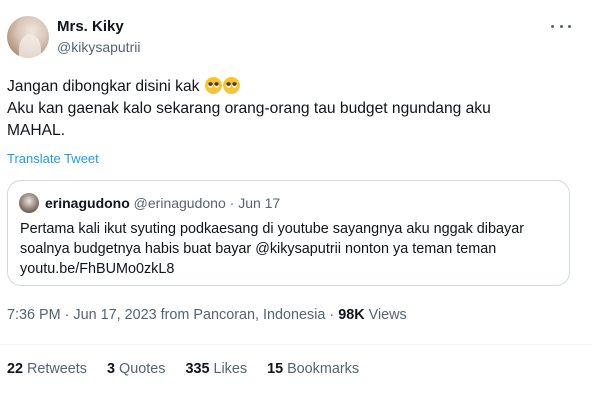 The width and height of the screenshot is (592, 393). I want to click on retweets-stat: 22 Retweets, so click(47, 369).